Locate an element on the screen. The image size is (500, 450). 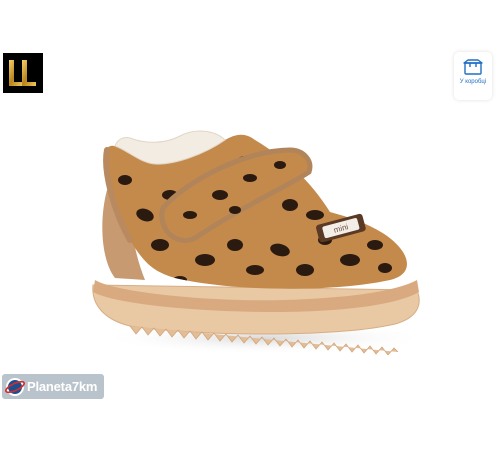
brand-logo-icon is located at coordinates (22, 73).